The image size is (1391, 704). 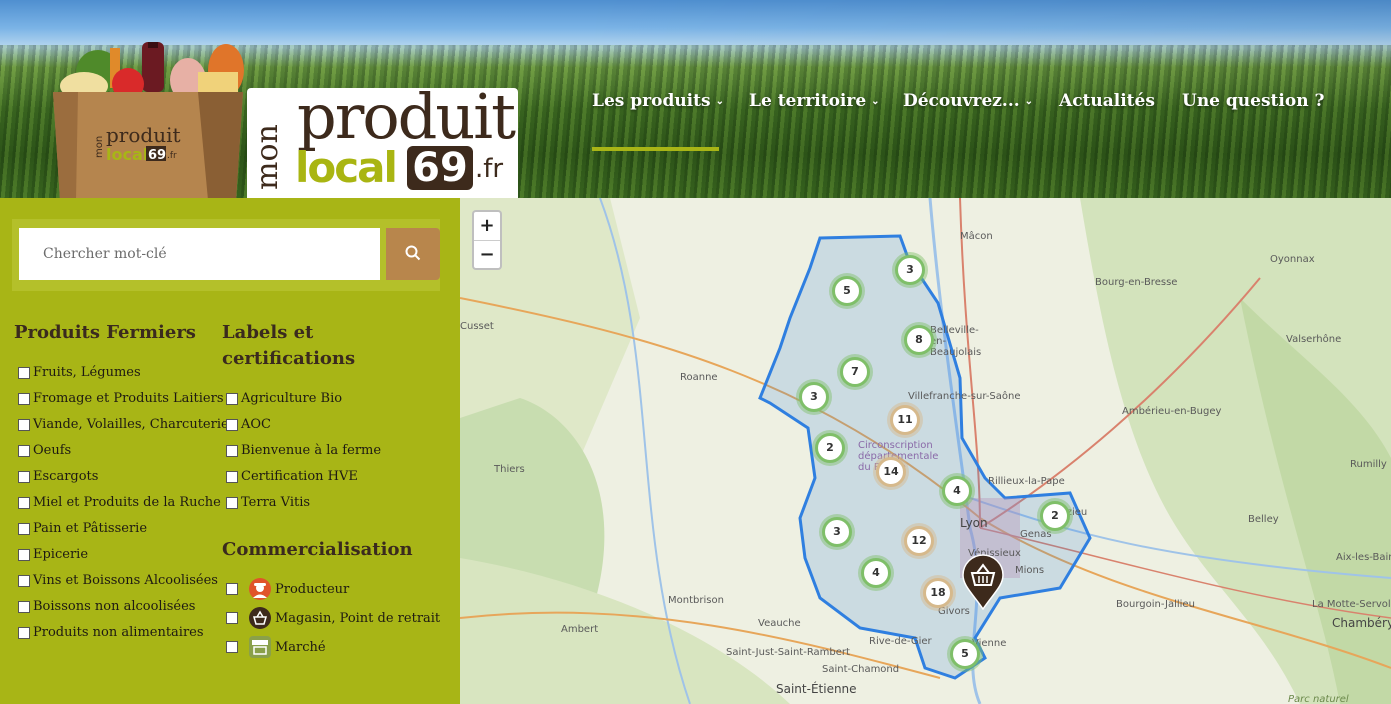 I want to click on filter-fromage: Fromage et Produits Laitiers, so click(x=121, y=398).